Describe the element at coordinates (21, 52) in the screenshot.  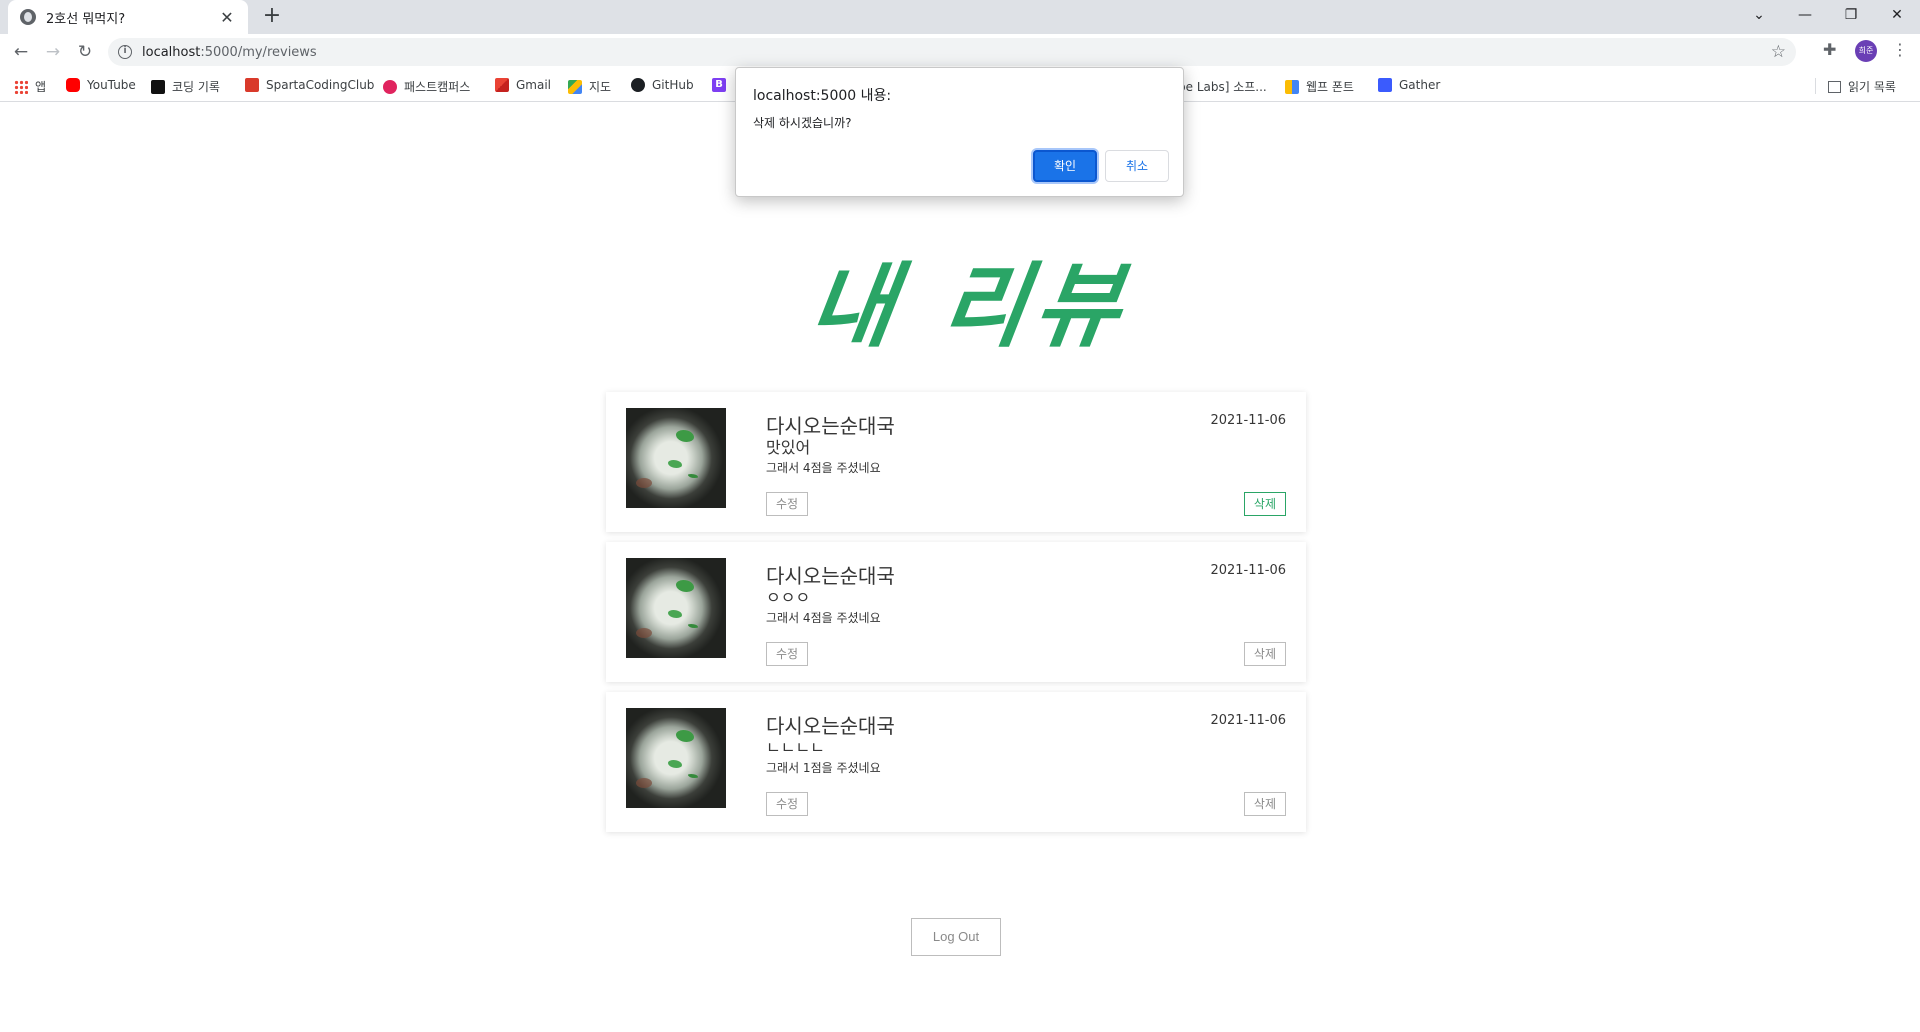
I see `back-arrow-icon: ←` at that location.